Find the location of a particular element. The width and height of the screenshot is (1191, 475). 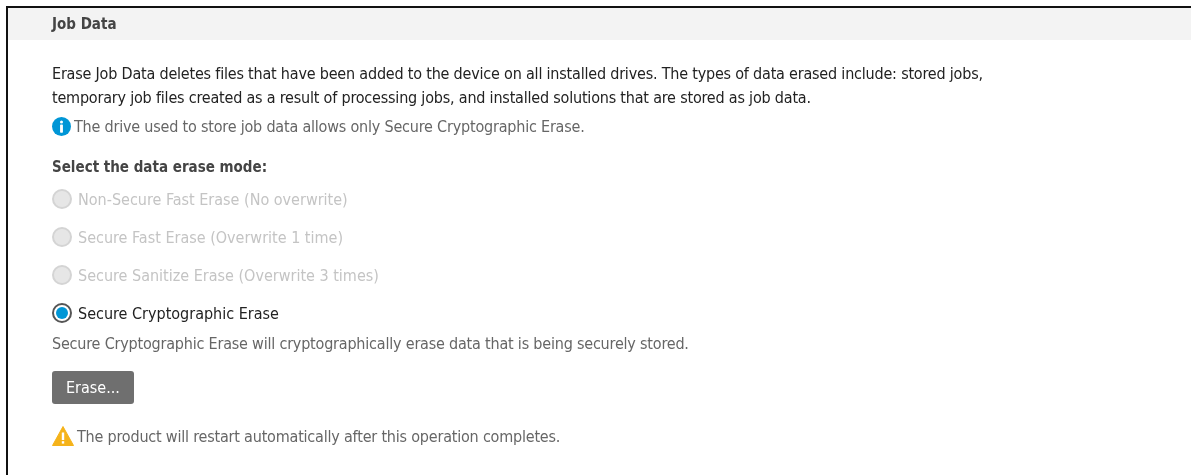

radio-option: Secure Sanitize Erase (Overwrite 3 times) is located at coordinates (621, 275).